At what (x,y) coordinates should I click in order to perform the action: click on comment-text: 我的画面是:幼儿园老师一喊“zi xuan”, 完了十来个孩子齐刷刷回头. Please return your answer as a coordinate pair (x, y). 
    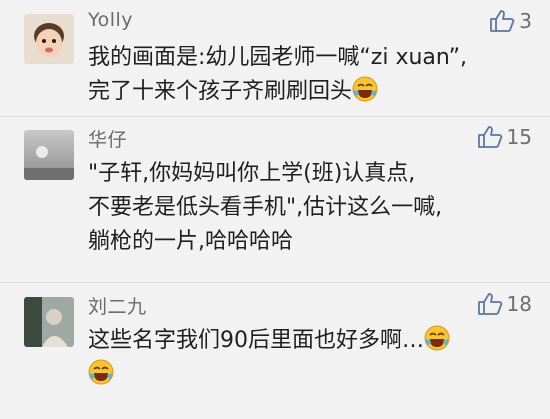
    Looking at the image, I should click on (309, 75).